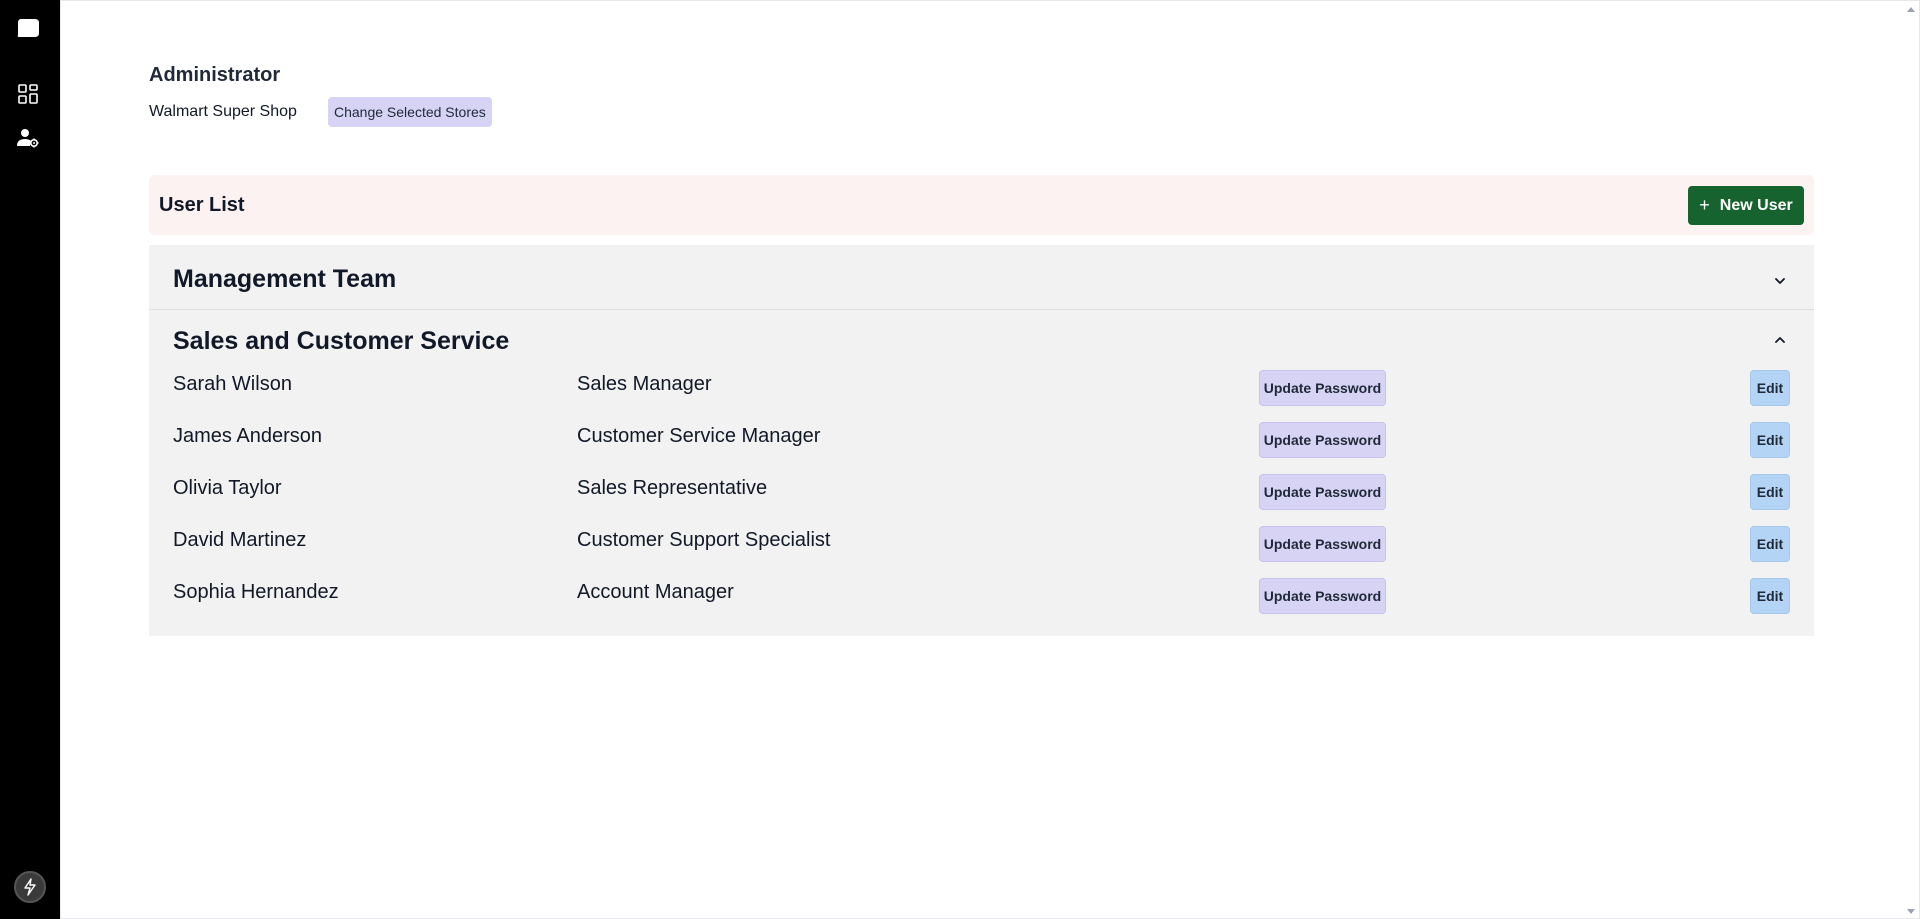 The image size is (1920, 919). Describe the element at coordinates (232, 384) in the screenshot. I see `user-name: Sarah Wilson` at that location.